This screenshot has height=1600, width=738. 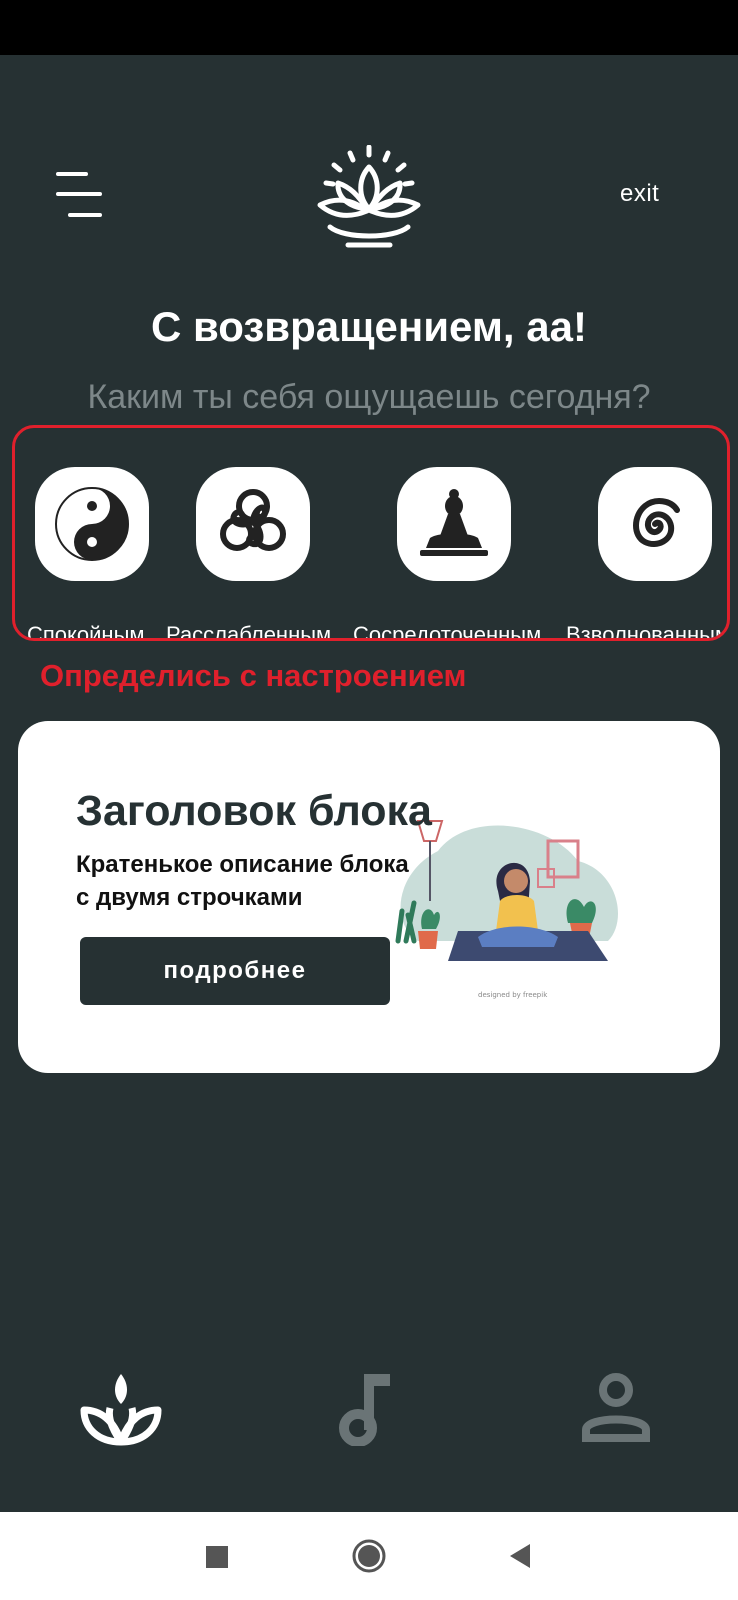 I want to click on mood-label-excited: Взволнованным, so click(x=648, y=631).